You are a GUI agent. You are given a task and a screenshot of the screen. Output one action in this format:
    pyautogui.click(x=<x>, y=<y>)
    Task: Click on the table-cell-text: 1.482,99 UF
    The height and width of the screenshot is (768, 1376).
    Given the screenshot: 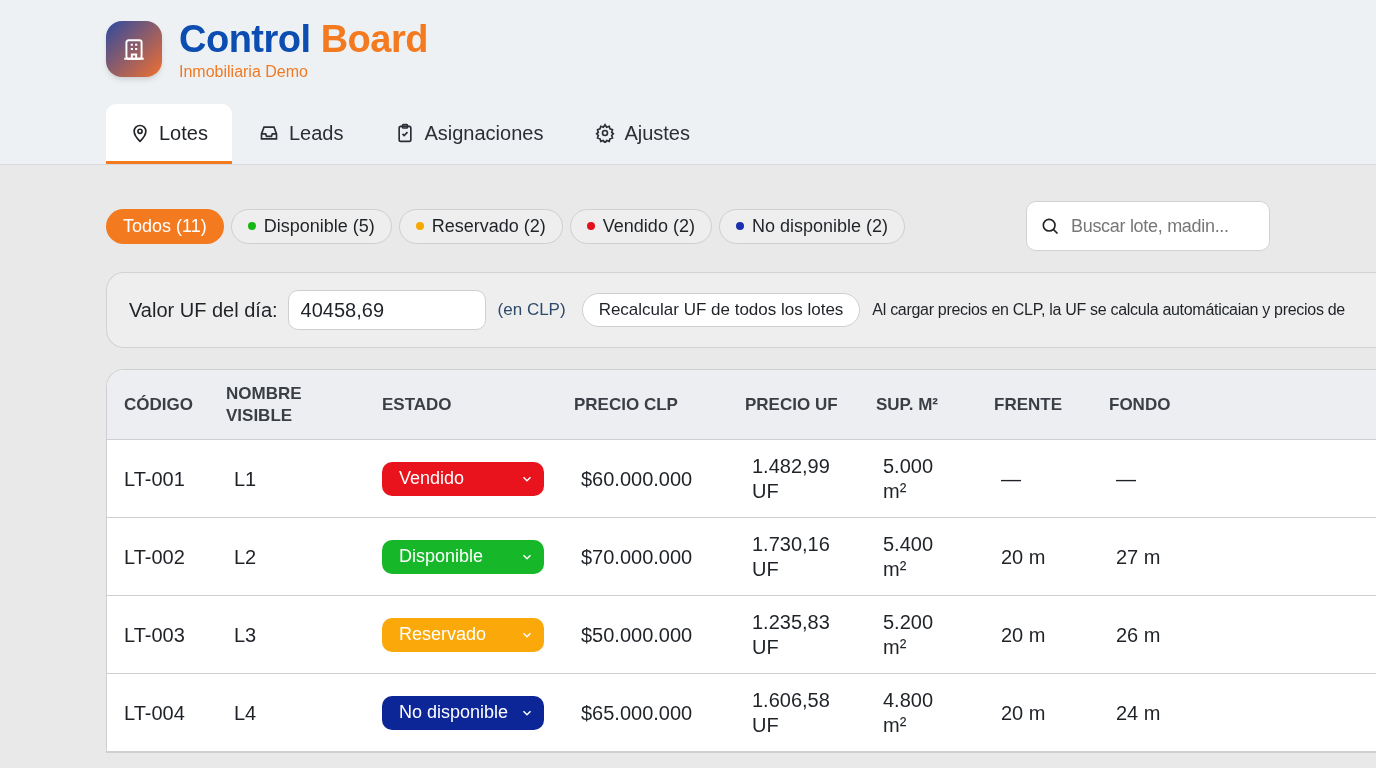 What is the action you would take?
    pyautogui.click(x=791, y=478)
    